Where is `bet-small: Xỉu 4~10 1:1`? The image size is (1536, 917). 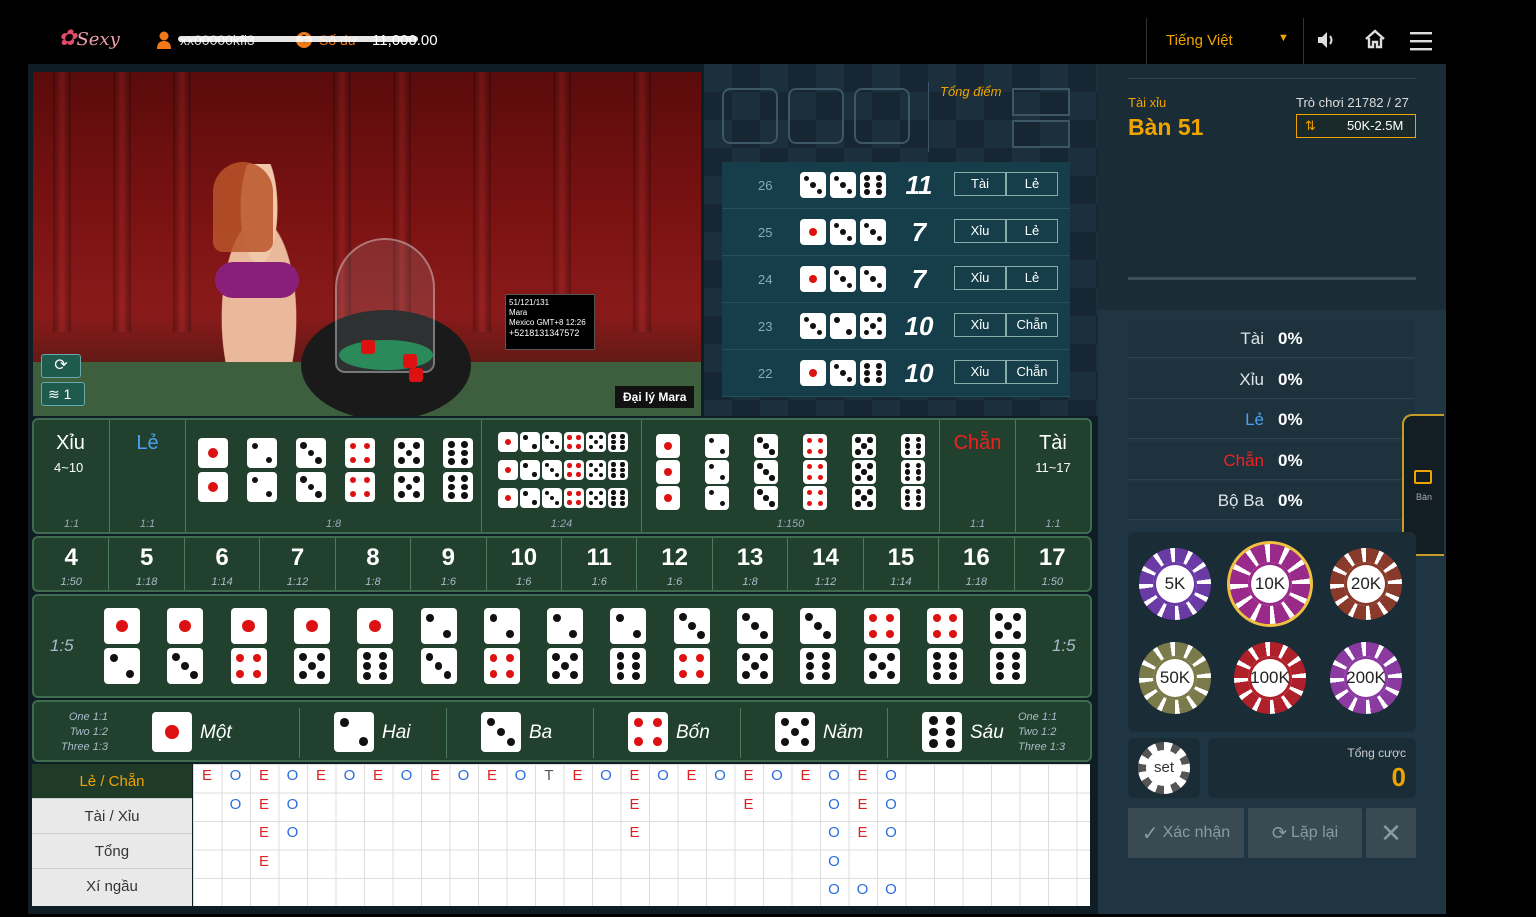
bet-small: Xỉu 4~10 1:1 is located at coordinates (72, 476).